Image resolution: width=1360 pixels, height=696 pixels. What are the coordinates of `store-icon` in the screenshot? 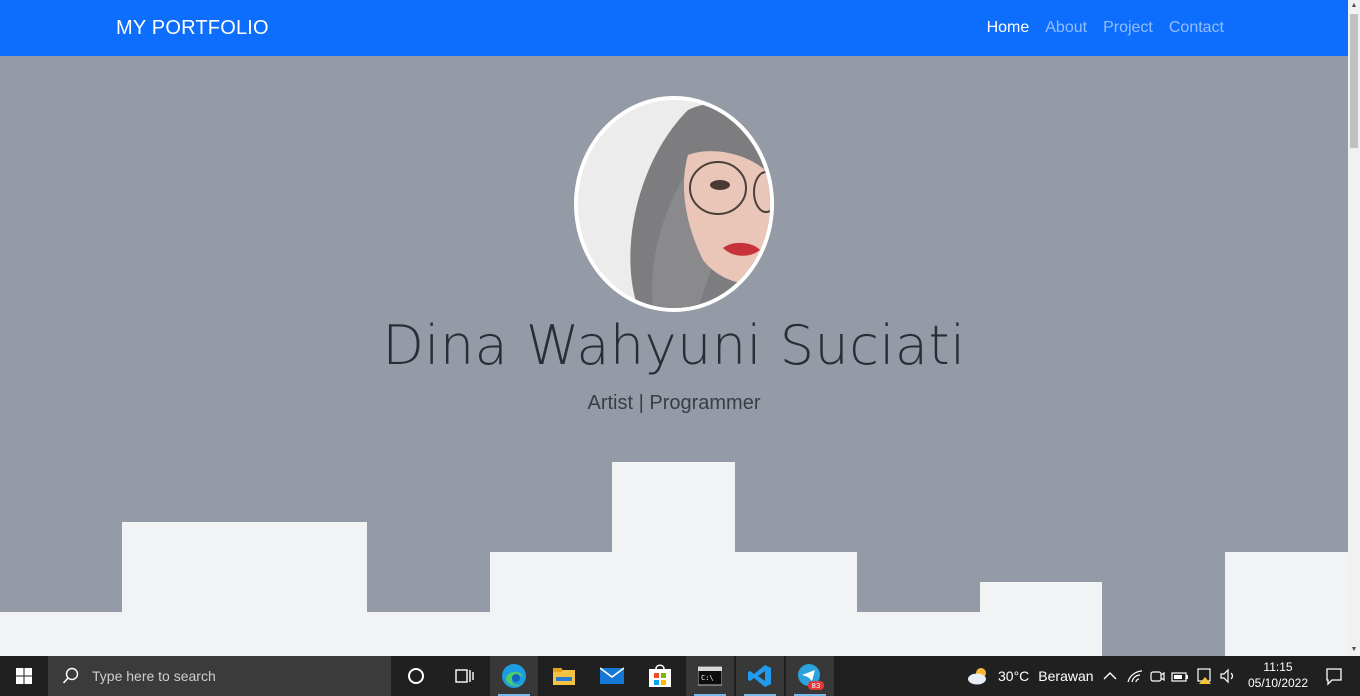 It's located at (660, 676).